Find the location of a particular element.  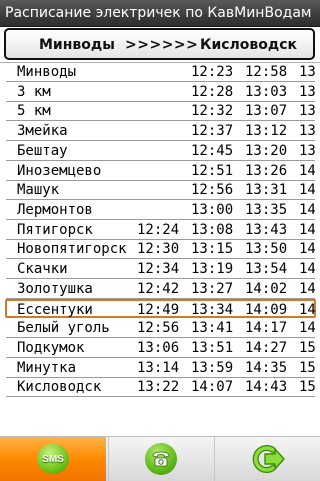

schedule-row: Минутка 13:14 13:59 14:35 15: is located at coordinates (160, 368).